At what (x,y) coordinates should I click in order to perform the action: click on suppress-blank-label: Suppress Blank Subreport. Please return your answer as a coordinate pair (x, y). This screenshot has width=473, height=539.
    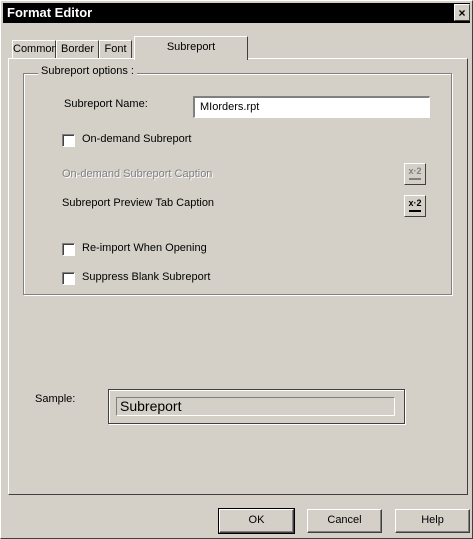
    Looking at the image, I should click on (146, 277).